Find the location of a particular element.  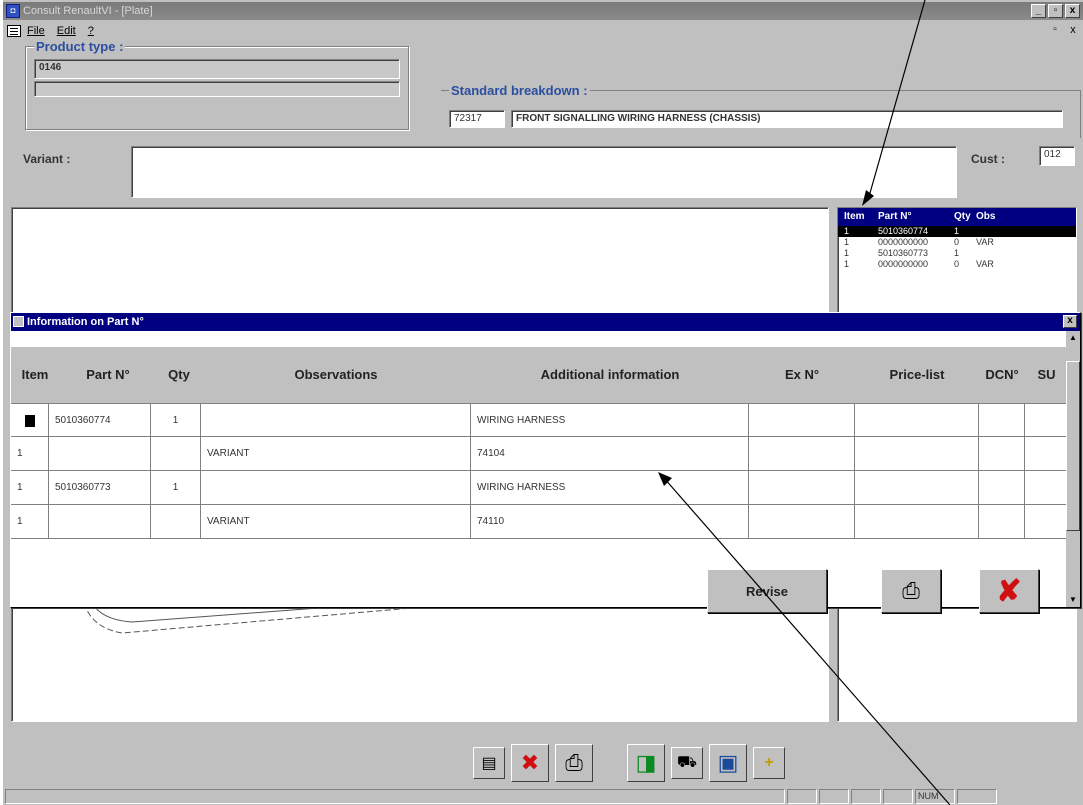

col-su: SU is located at coordinates (1046, 375).